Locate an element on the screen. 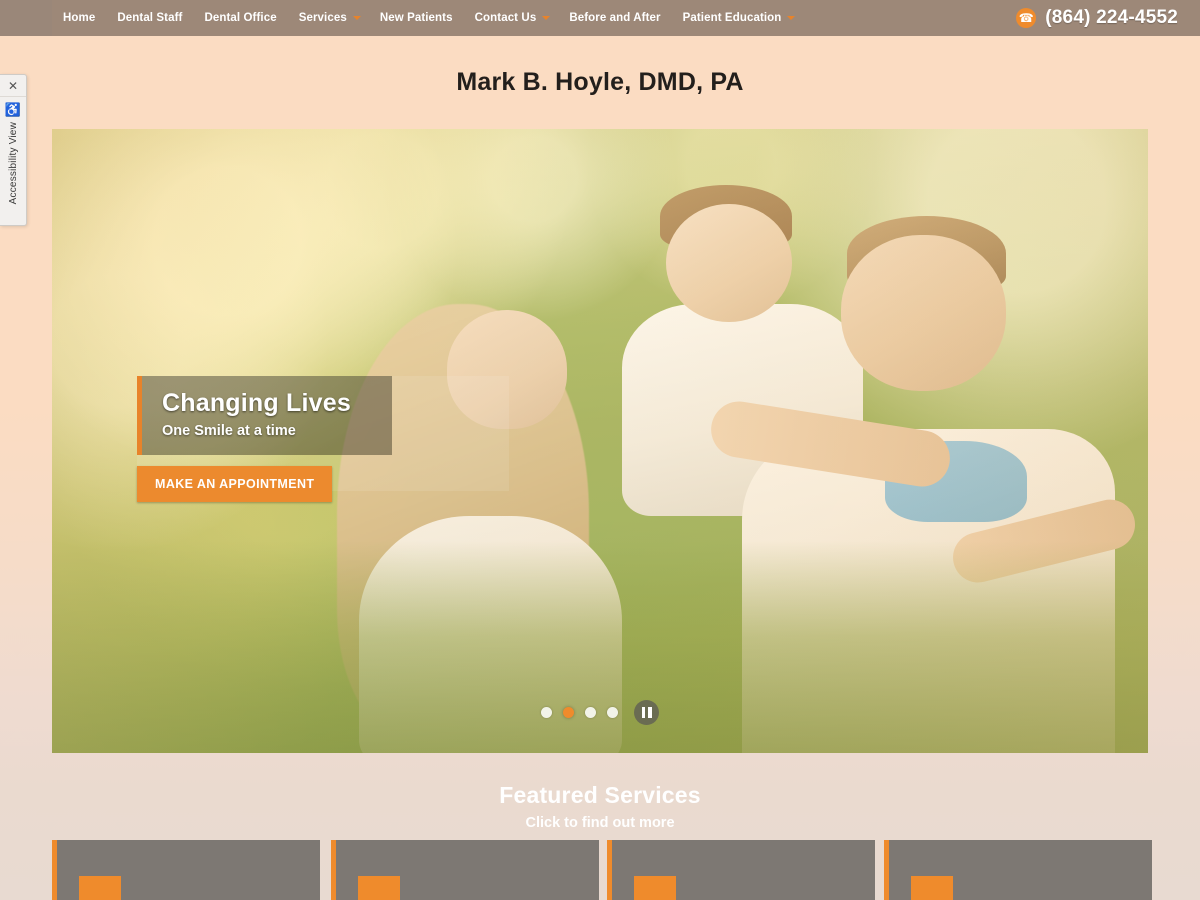  nav-item-label: Home is located at coordinates (79, 18).